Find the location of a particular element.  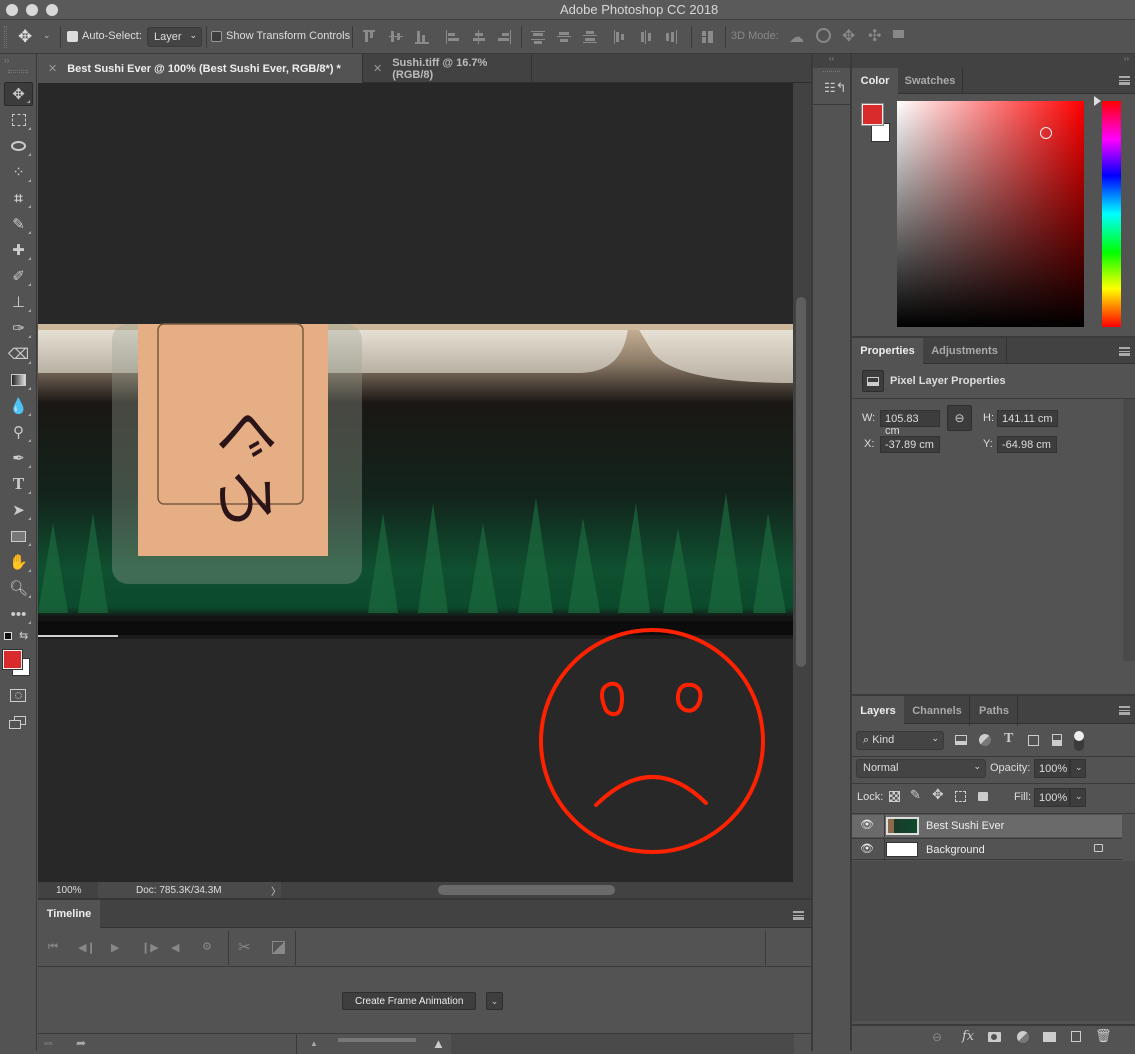

properties-scrollbar is located at coordinates (1129, 530).